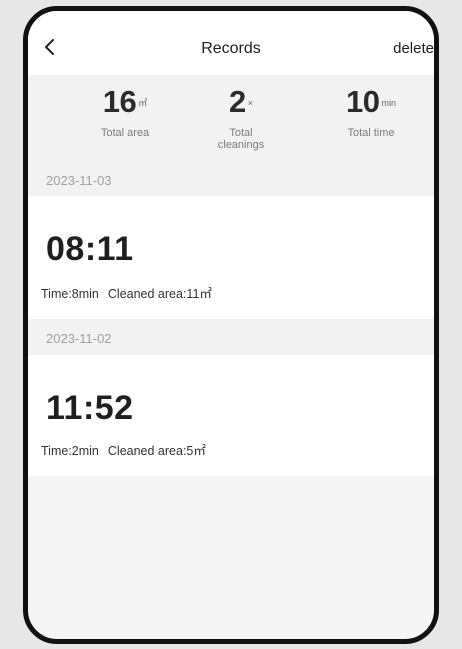 This screenshot has height=649, width=462. I want to click on record-start-time: 08:11, so click(90, 249).